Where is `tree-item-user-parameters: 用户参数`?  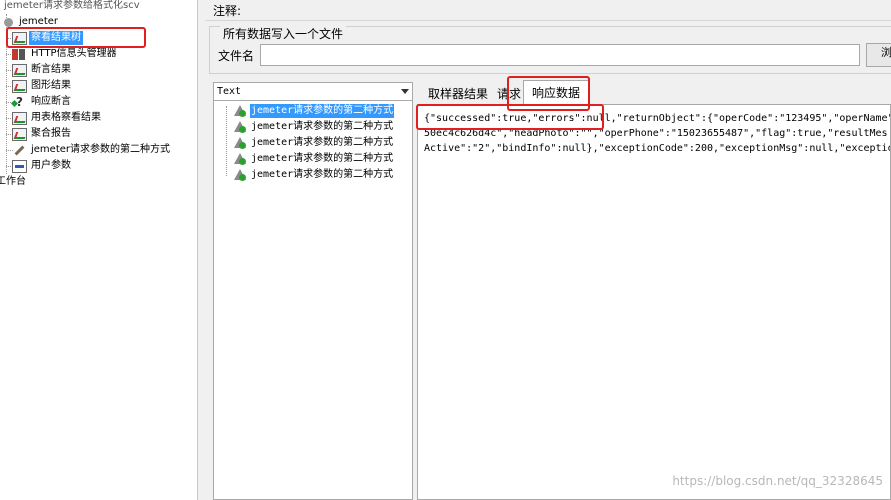
tree-item-user-parameters: 用户参数 is located at coordinates (42, 166).